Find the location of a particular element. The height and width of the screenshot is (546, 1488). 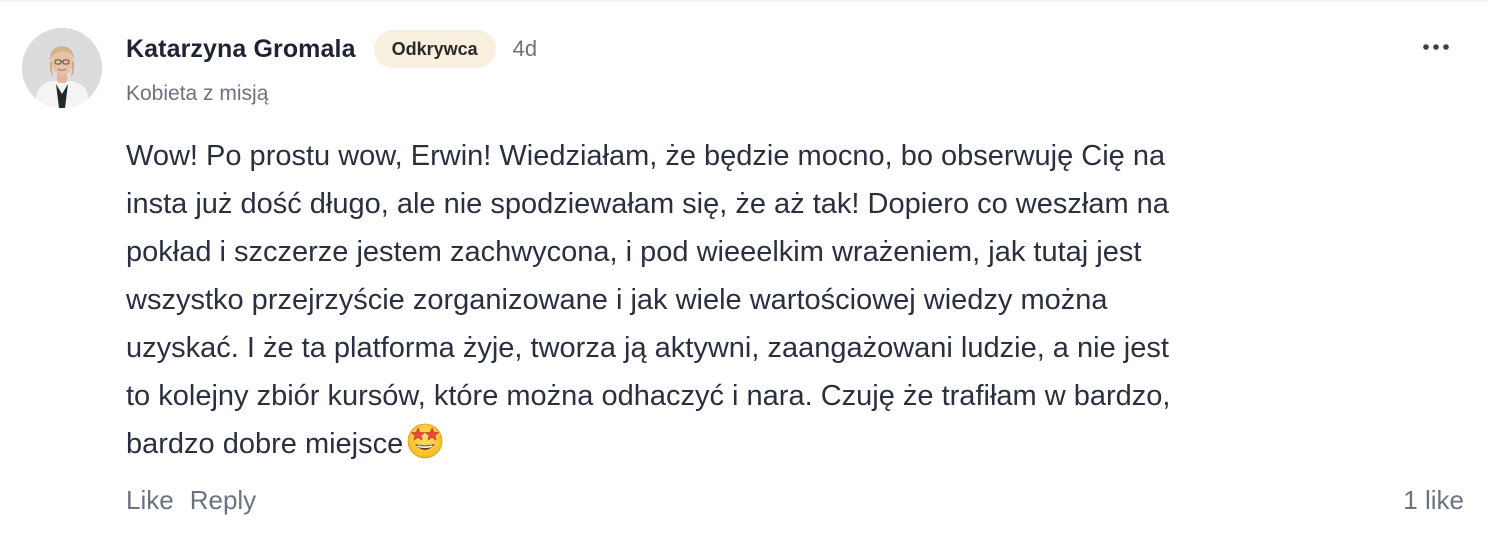

comment-actions: Like Reply is located at coordinates (191, 500).